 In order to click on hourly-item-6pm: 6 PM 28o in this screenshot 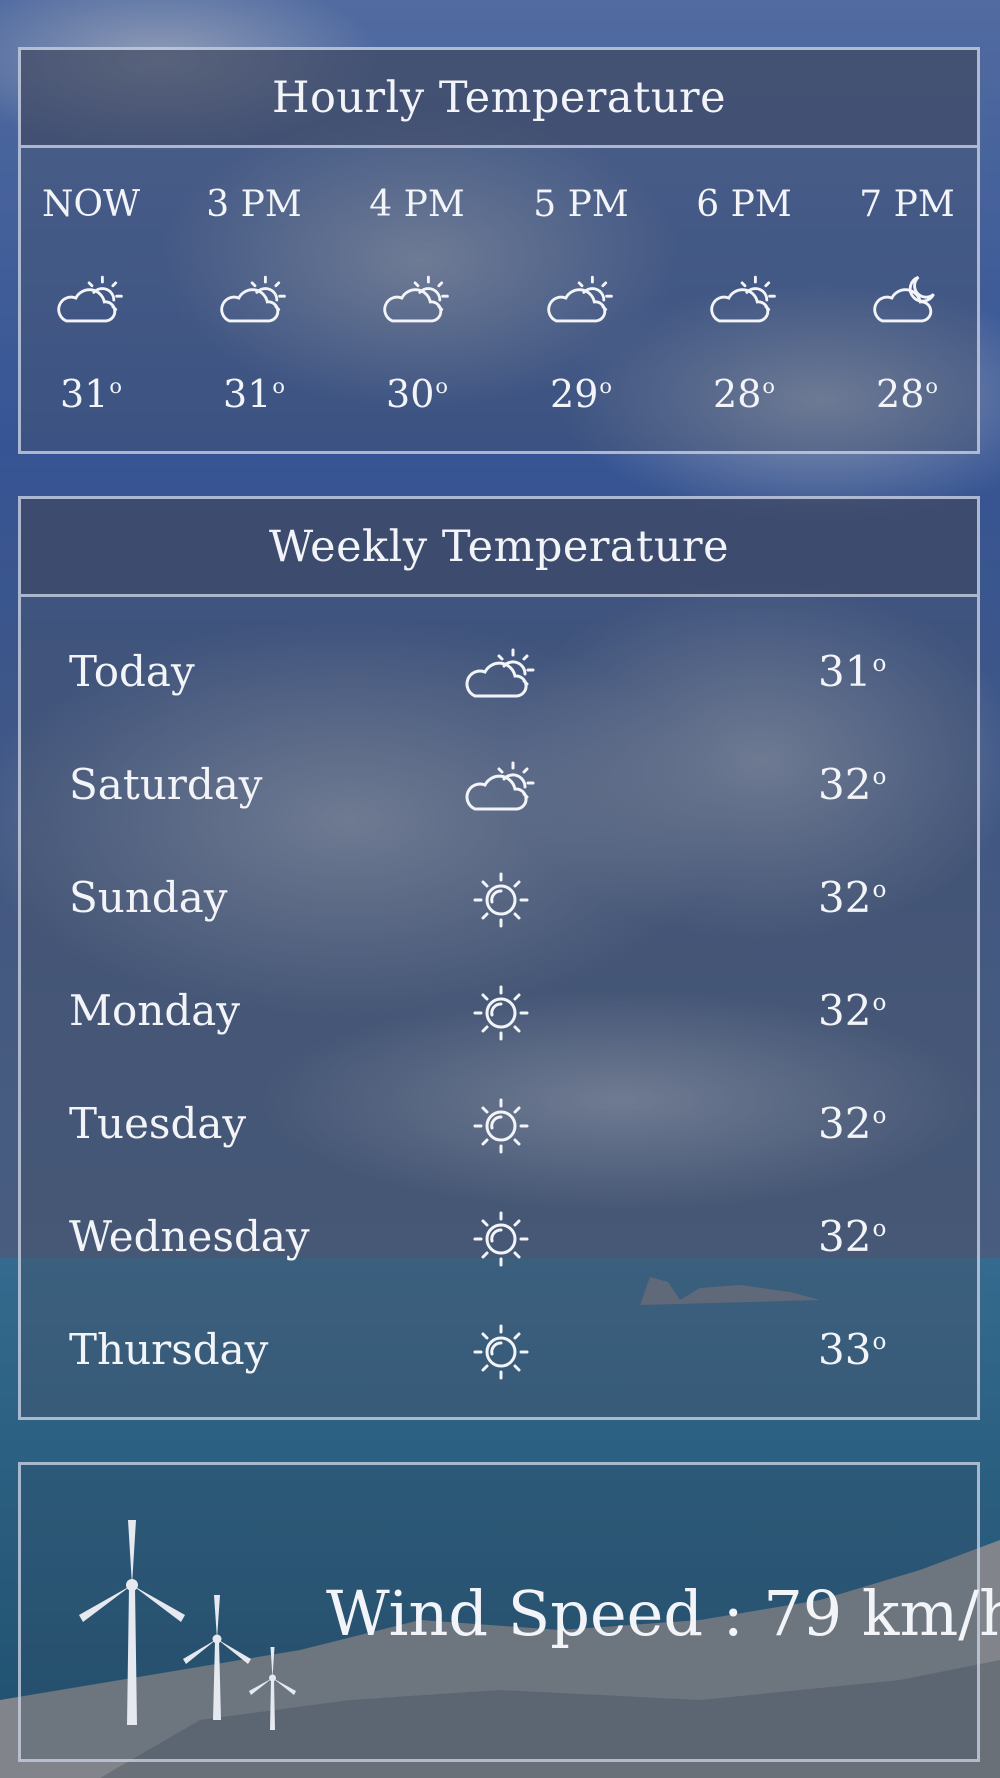, I will do `click(744, 299)`.